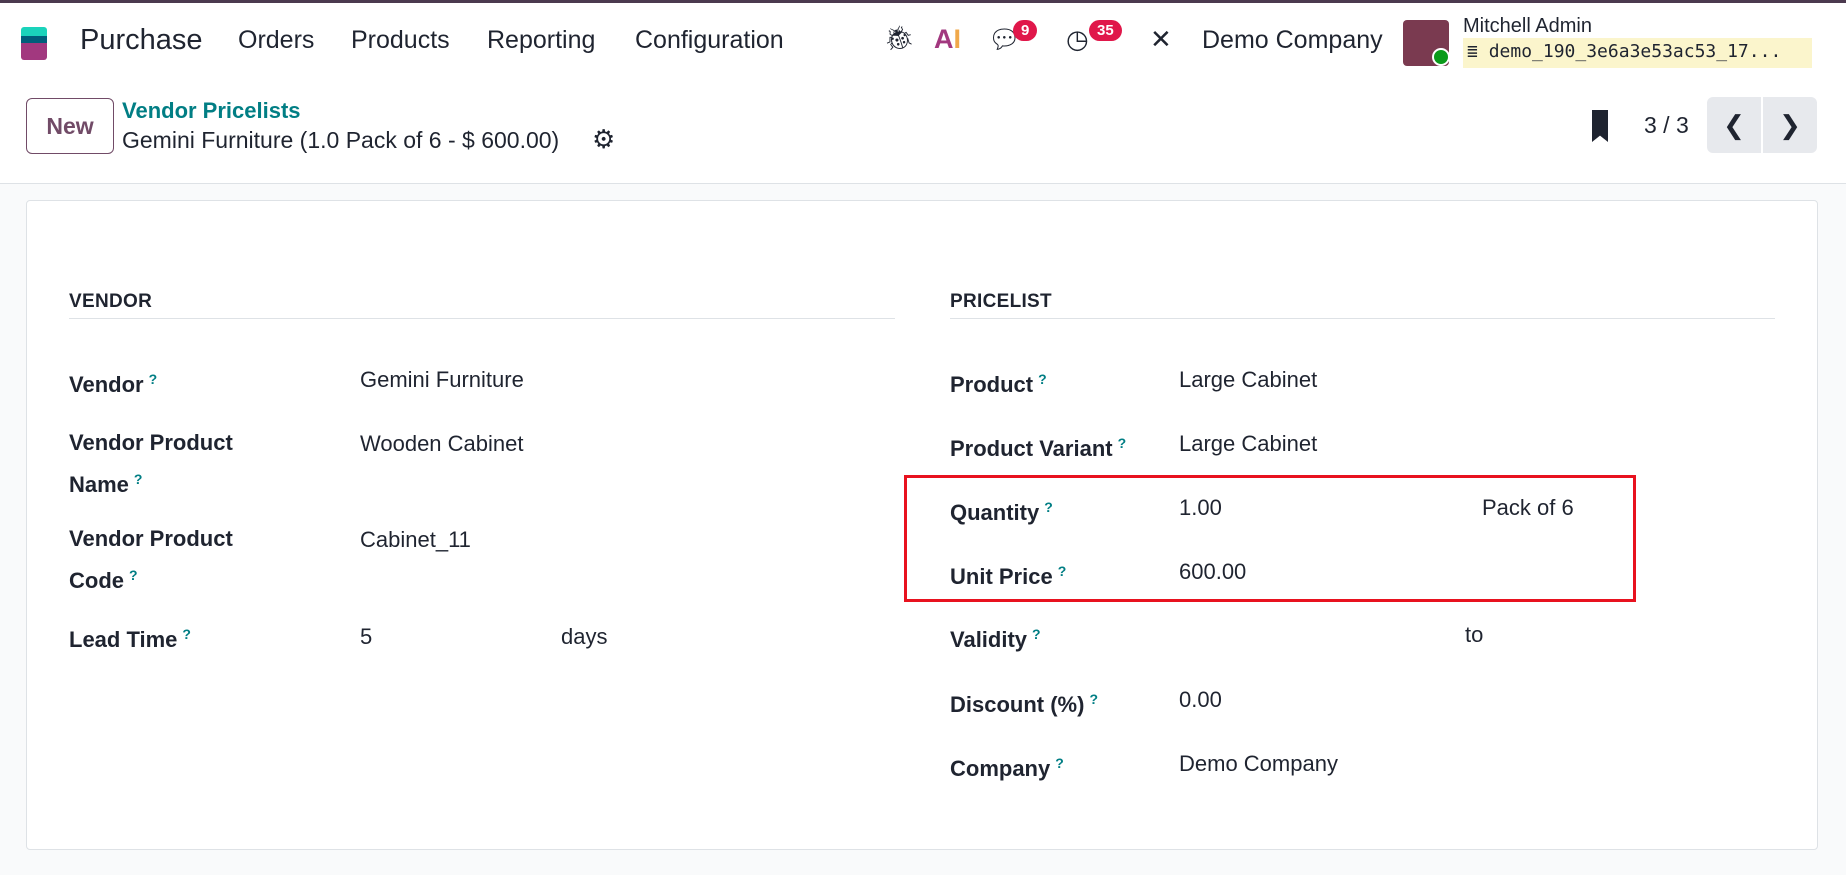 The image size is (1846, 875). I want to click on product-value: Large Cabinet, so click(1248, 379).